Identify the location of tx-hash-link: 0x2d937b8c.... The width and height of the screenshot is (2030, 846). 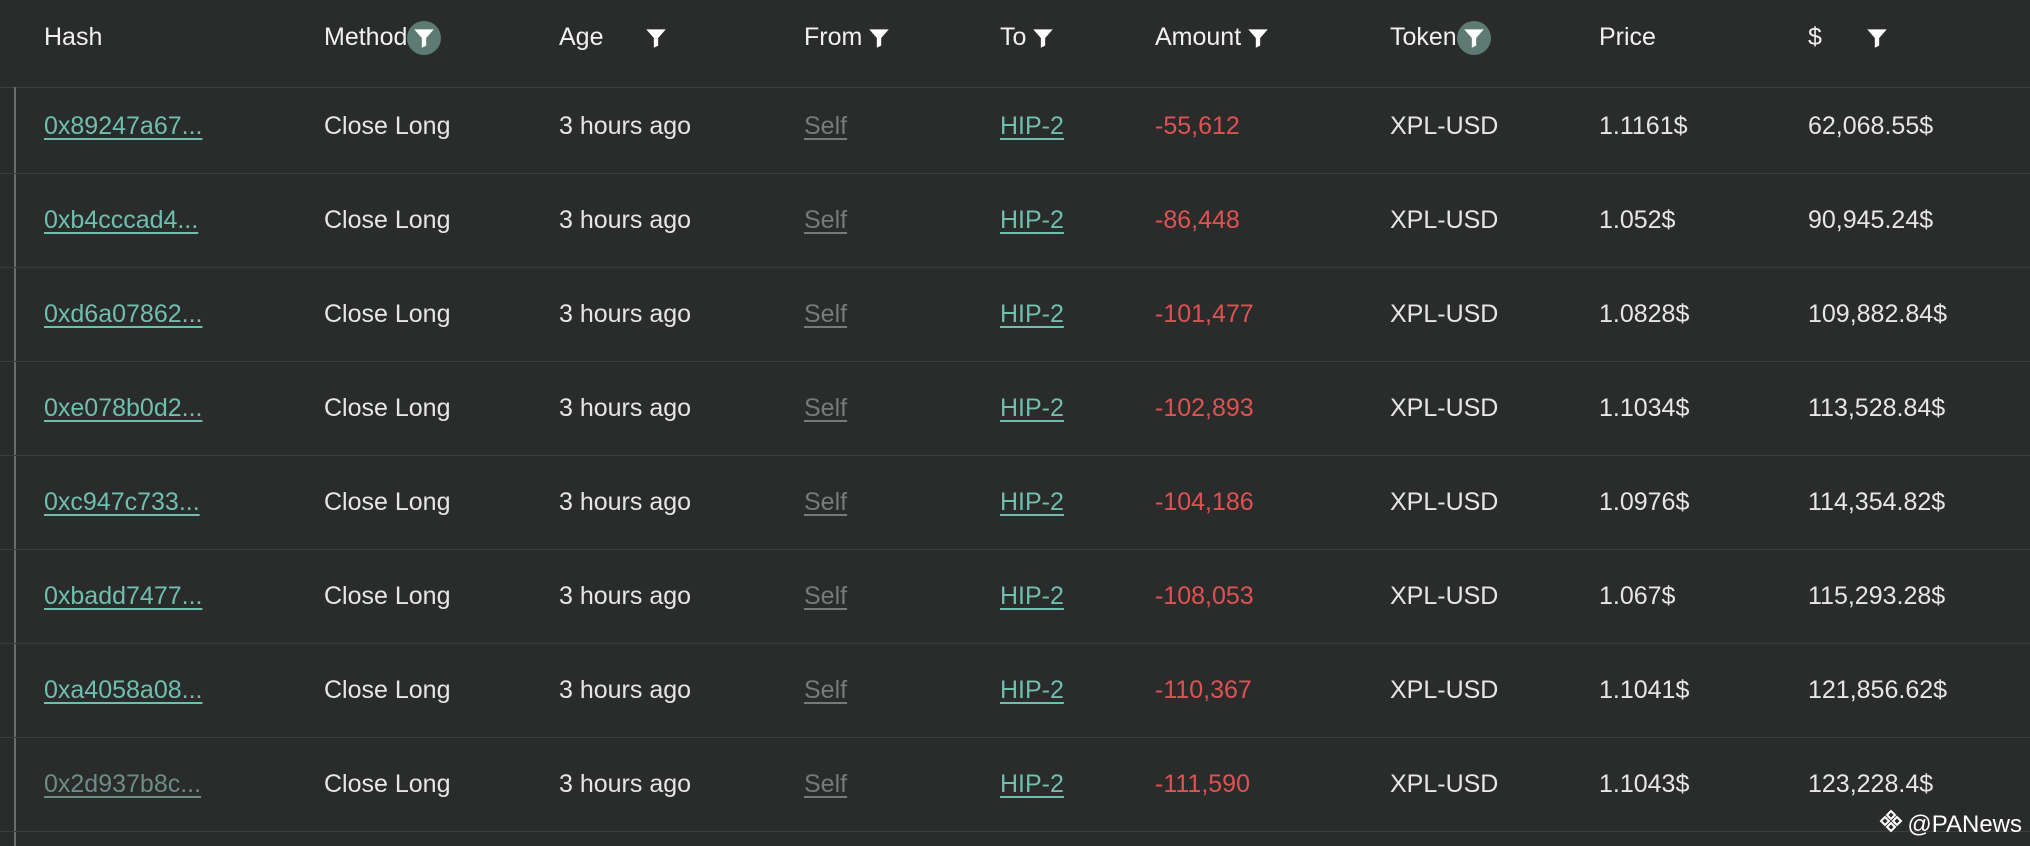
(122, 784).